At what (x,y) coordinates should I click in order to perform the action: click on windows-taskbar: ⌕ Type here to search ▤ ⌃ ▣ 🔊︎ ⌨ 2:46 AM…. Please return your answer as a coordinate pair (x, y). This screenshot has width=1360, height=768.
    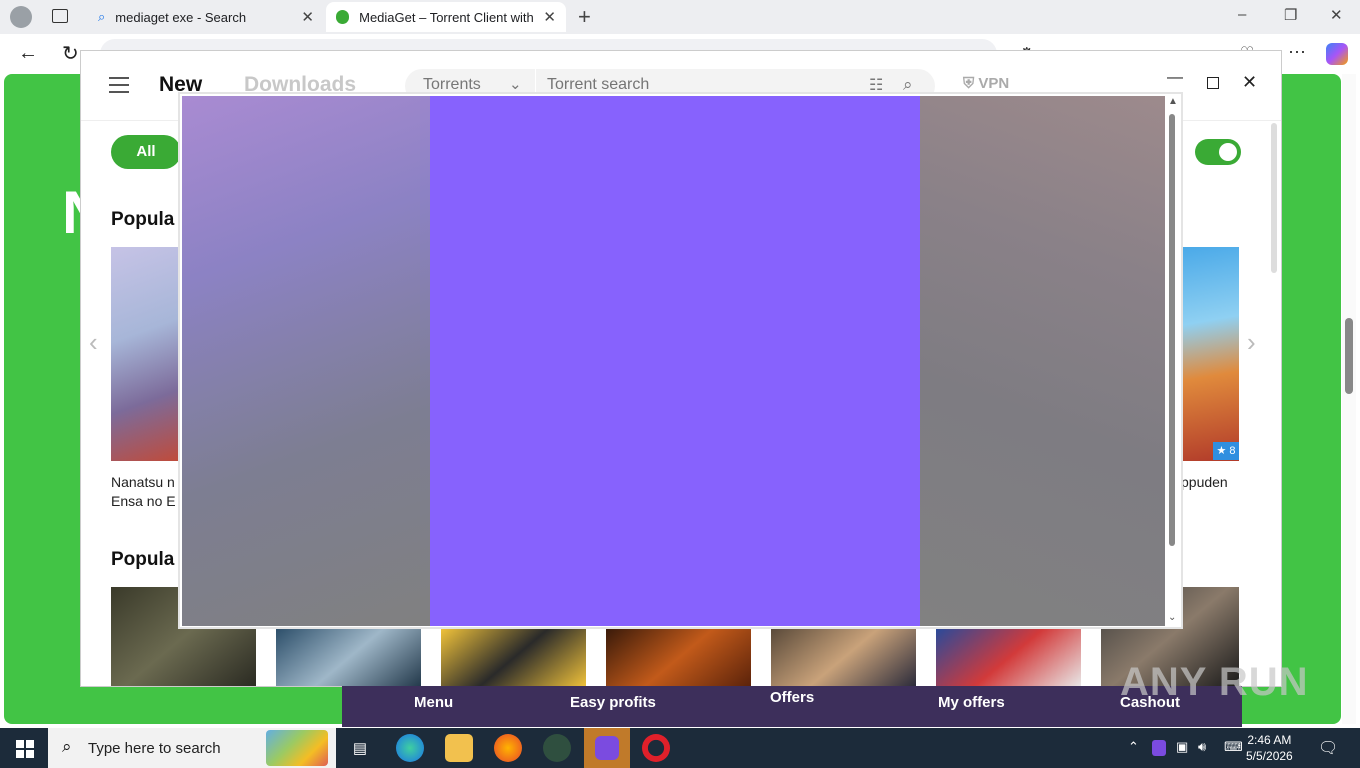
    Looking at the image, I should click on (680, 748).